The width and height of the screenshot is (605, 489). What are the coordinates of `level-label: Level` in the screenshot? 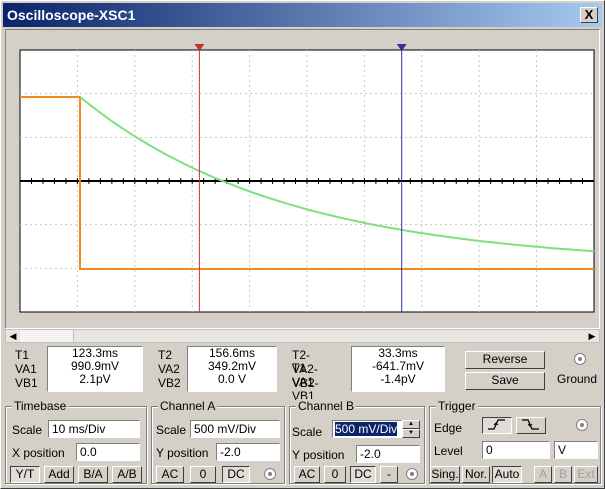 It's located at (448, 451).